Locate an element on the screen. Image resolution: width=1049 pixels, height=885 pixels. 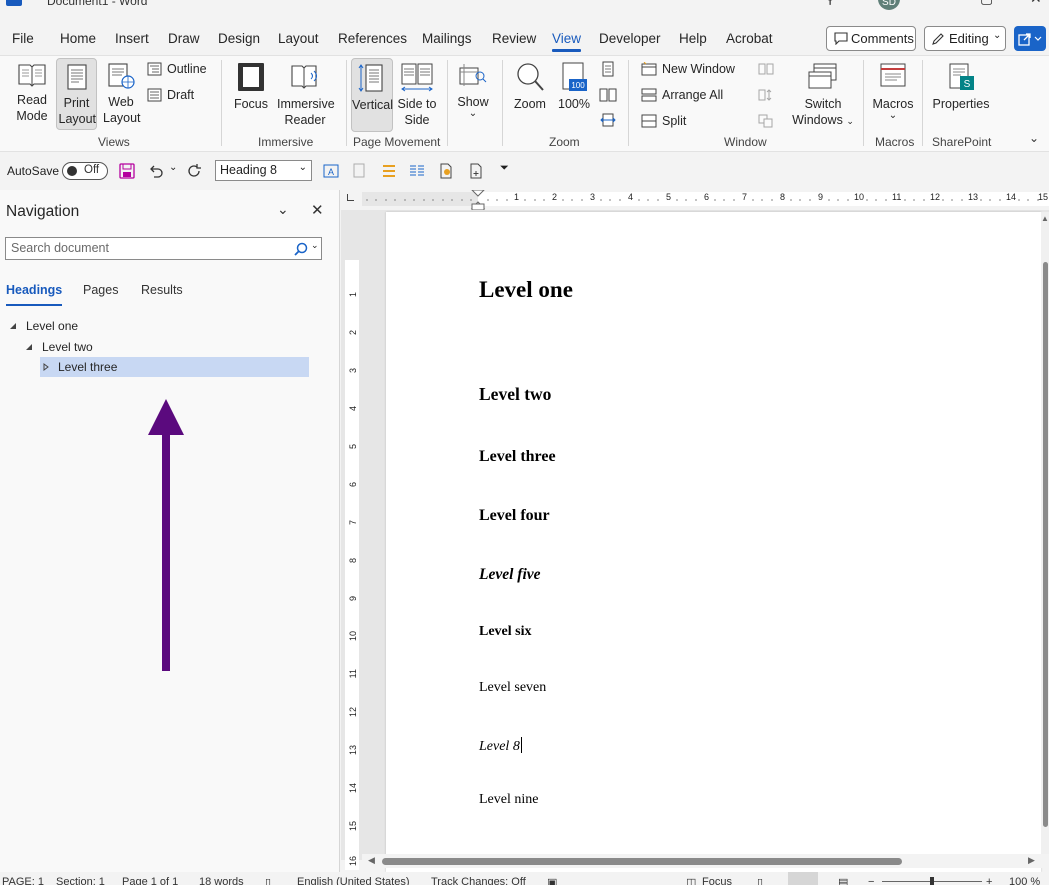
tab-references: References is located at coordinates (372, 38).